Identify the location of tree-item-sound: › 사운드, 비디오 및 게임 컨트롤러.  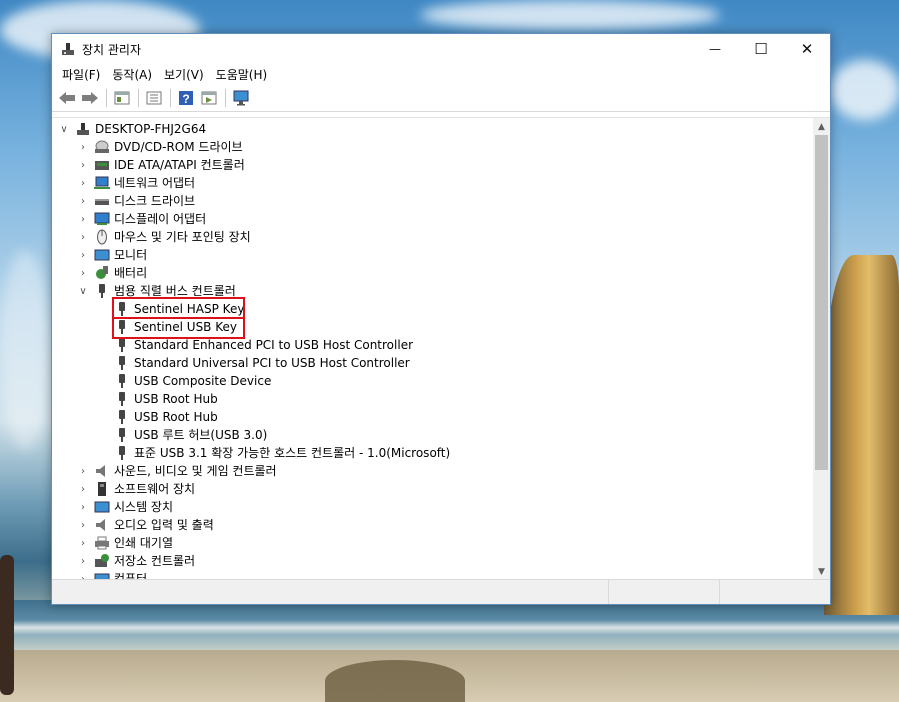
(177, 471).